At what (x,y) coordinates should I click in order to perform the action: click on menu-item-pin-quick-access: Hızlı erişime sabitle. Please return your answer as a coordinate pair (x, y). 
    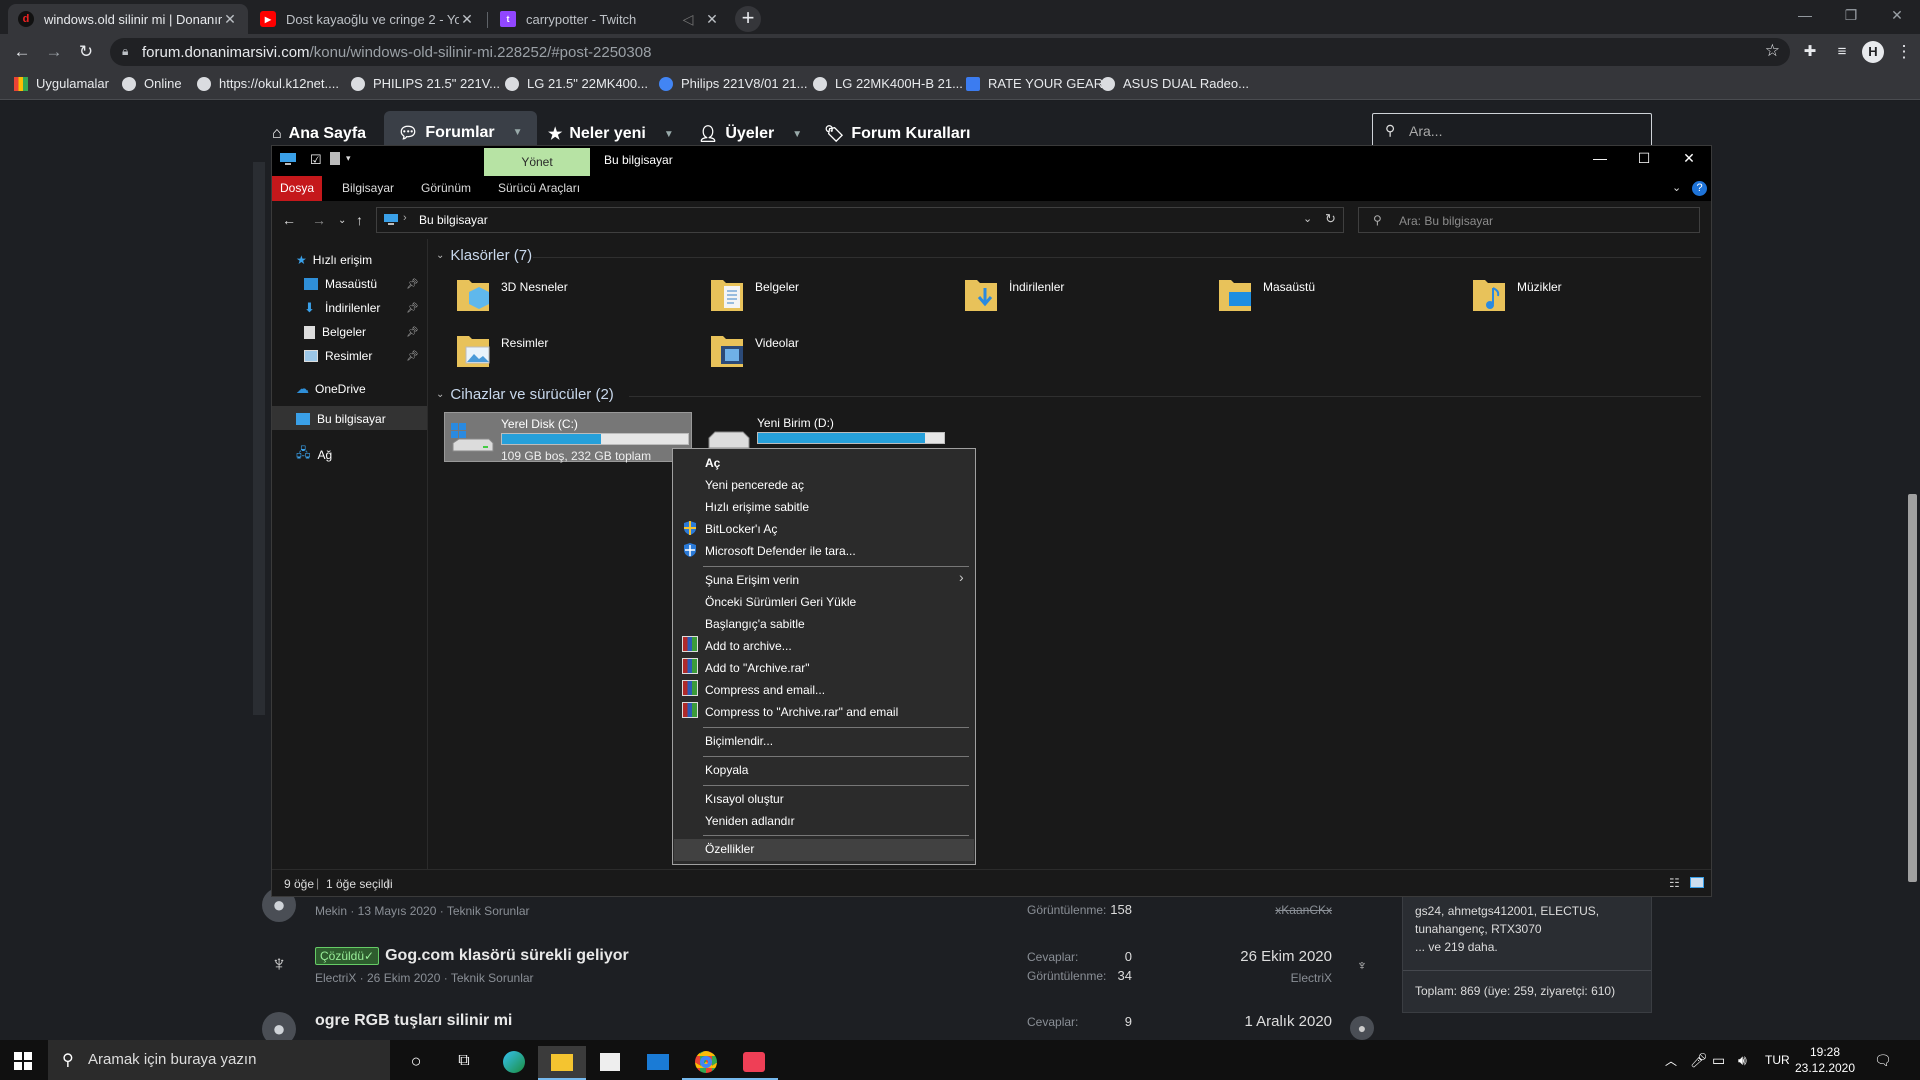
    Looking at the image, I should click on (757, 507).